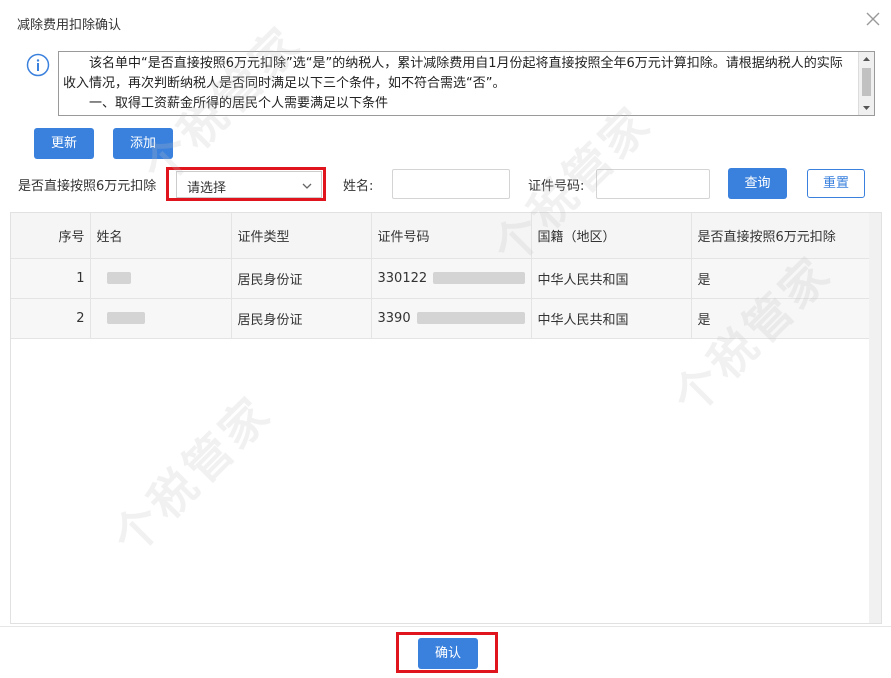 This screenshot has width=891, height=678. What do you see at coordinates (207, 188) in the screenshot?
I see `deduct-select-value: 请选择` at bounding box center [207, 188].